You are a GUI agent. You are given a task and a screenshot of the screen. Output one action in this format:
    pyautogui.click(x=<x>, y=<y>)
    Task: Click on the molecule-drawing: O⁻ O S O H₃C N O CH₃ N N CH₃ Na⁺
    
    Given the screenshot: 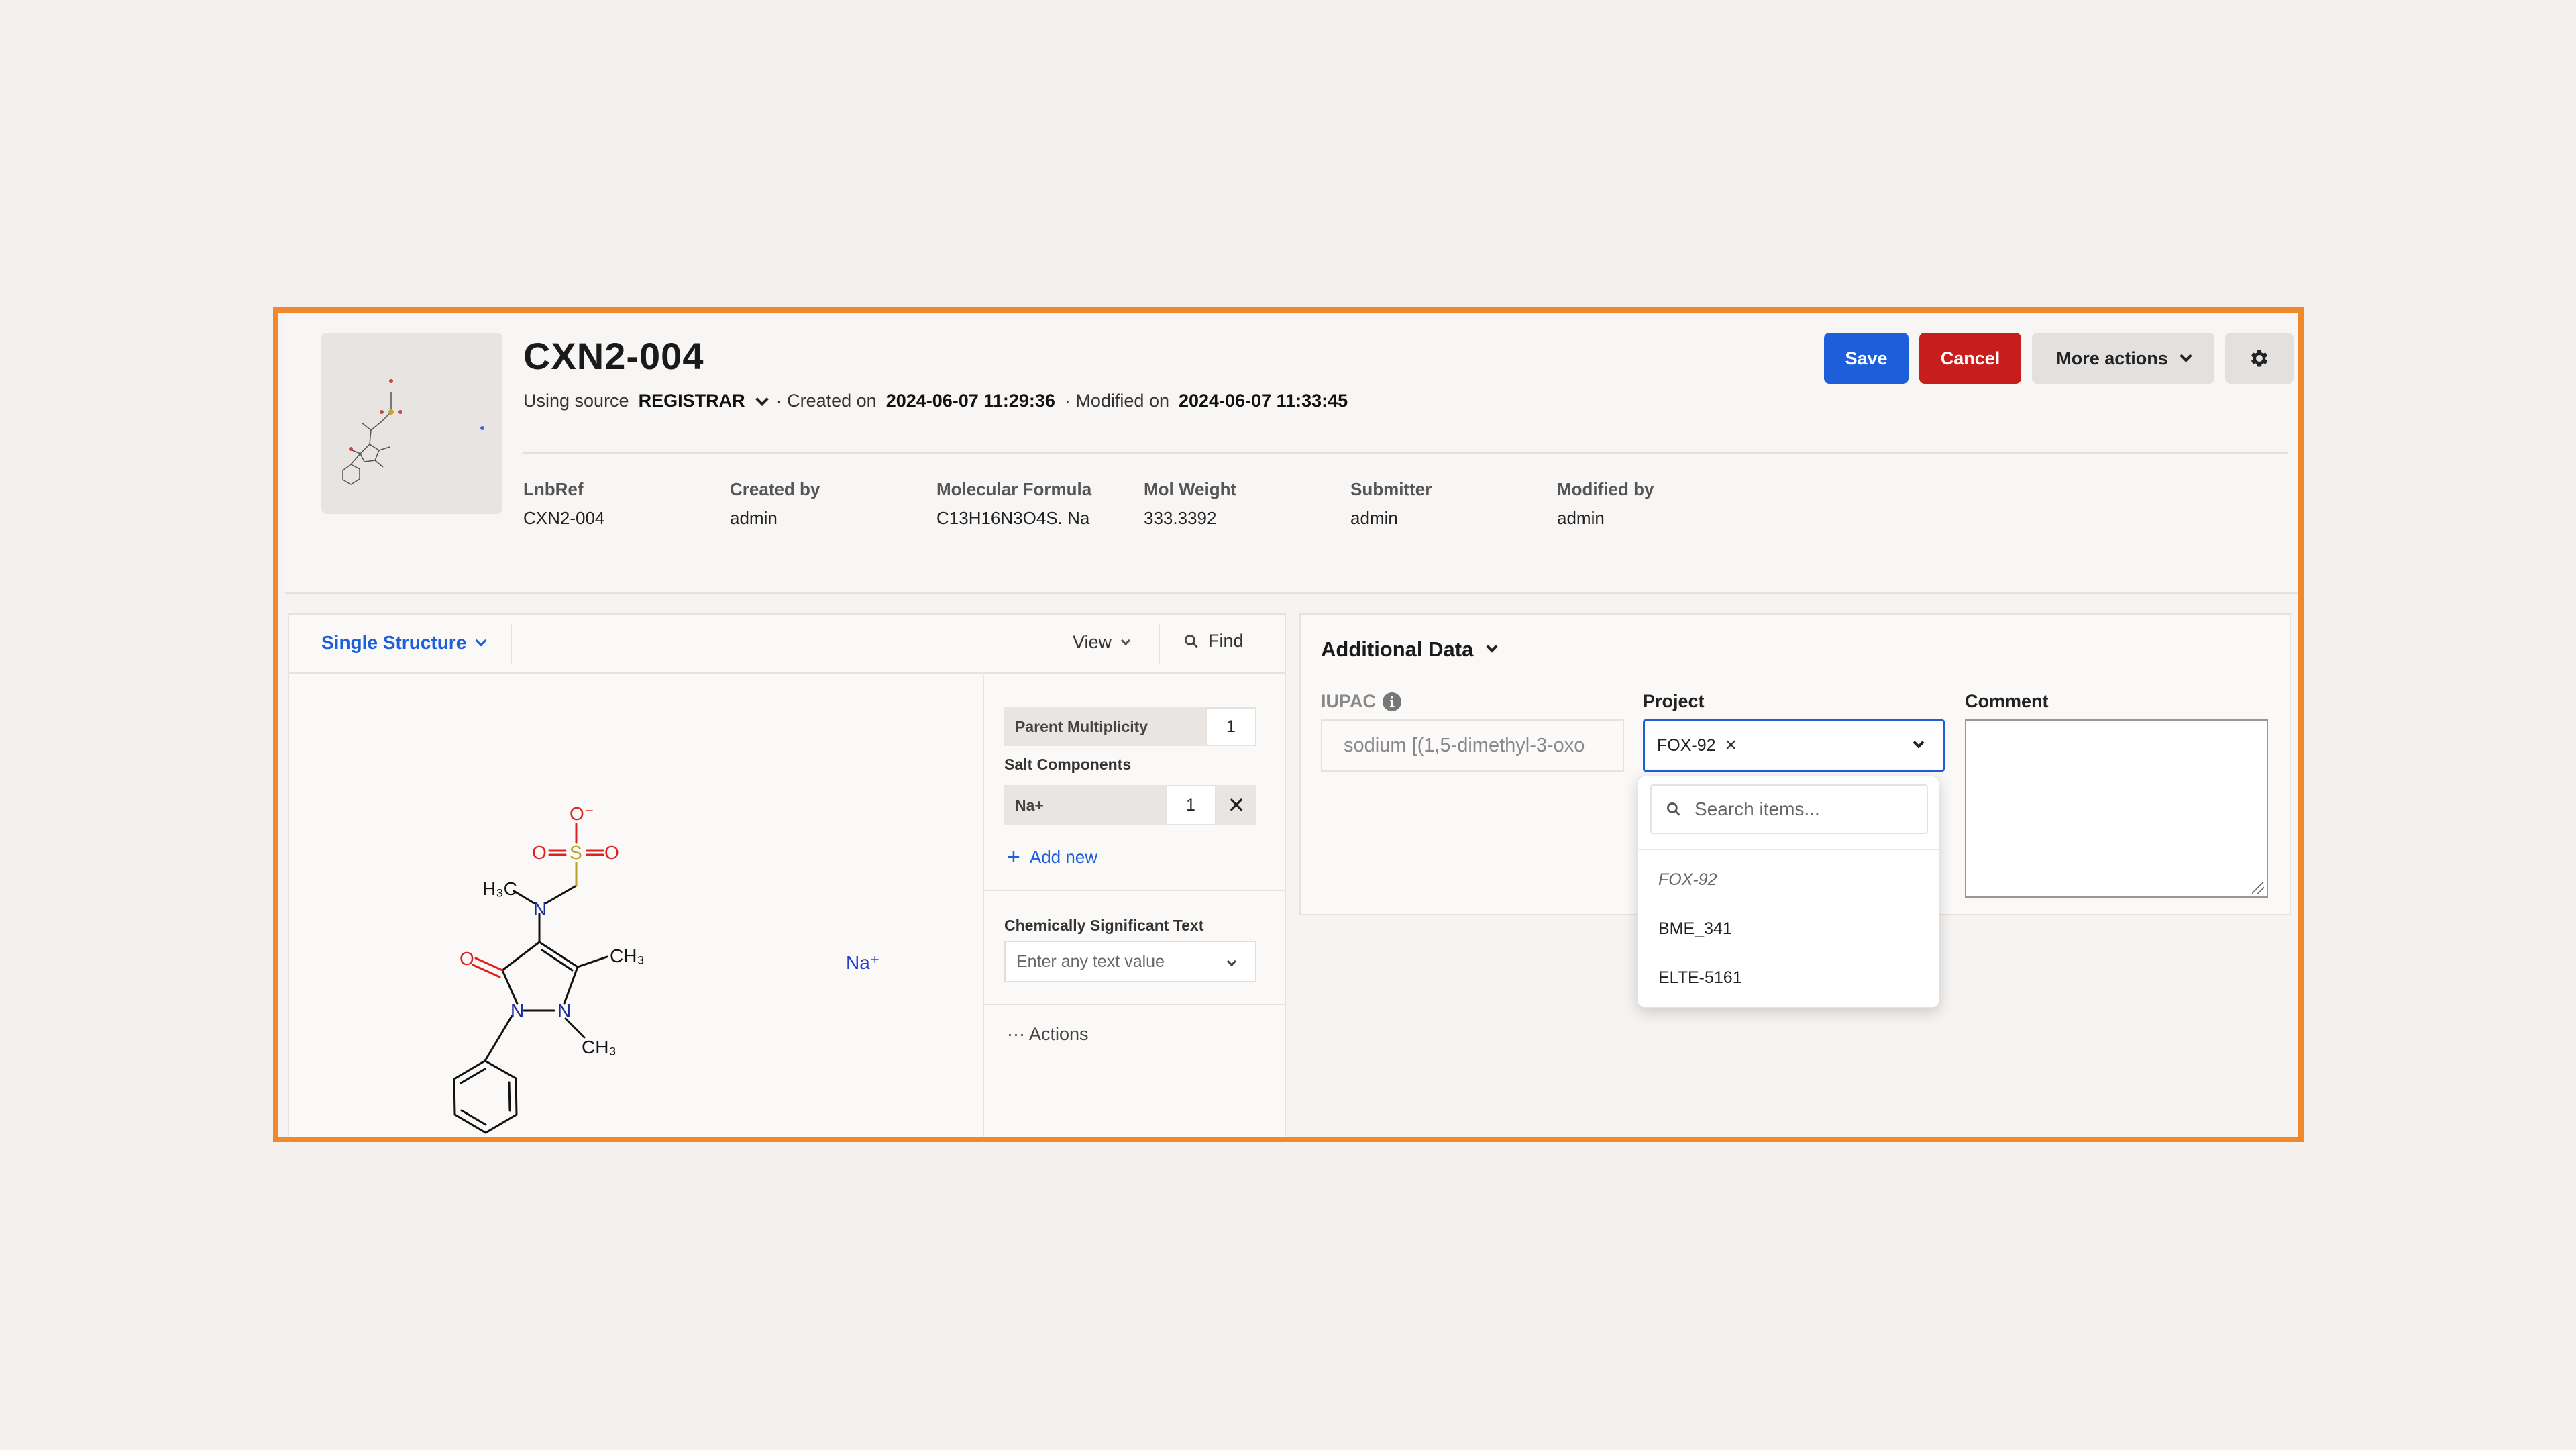 What is the action you would take?
    pyautogui.click(x=666, y=968)
    